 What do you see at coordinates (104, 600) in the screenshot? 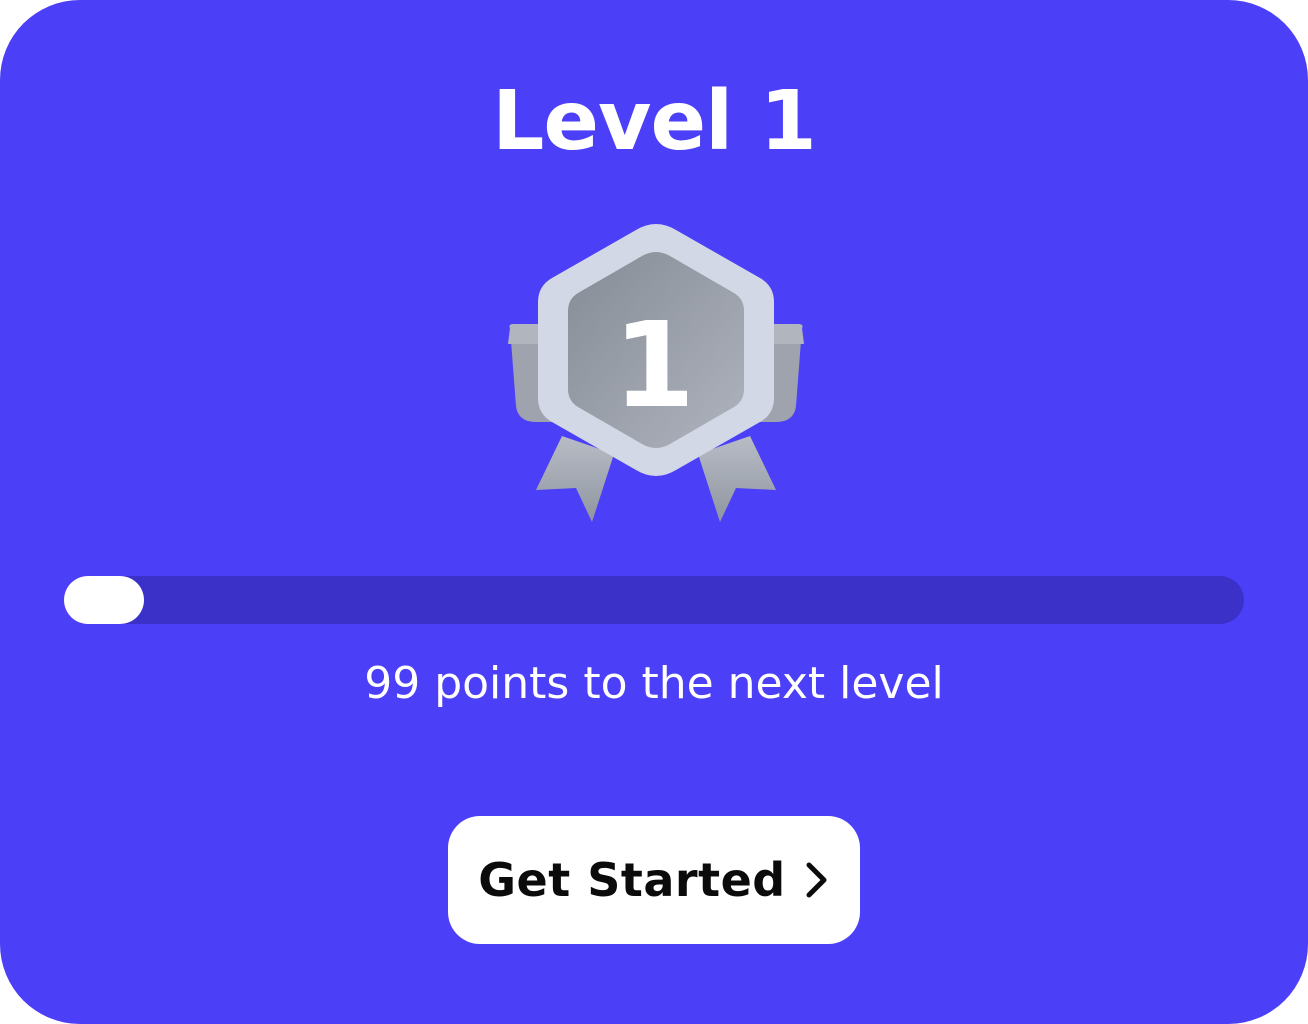
I see `level-progress-fill` at bounding box center [104, 600].